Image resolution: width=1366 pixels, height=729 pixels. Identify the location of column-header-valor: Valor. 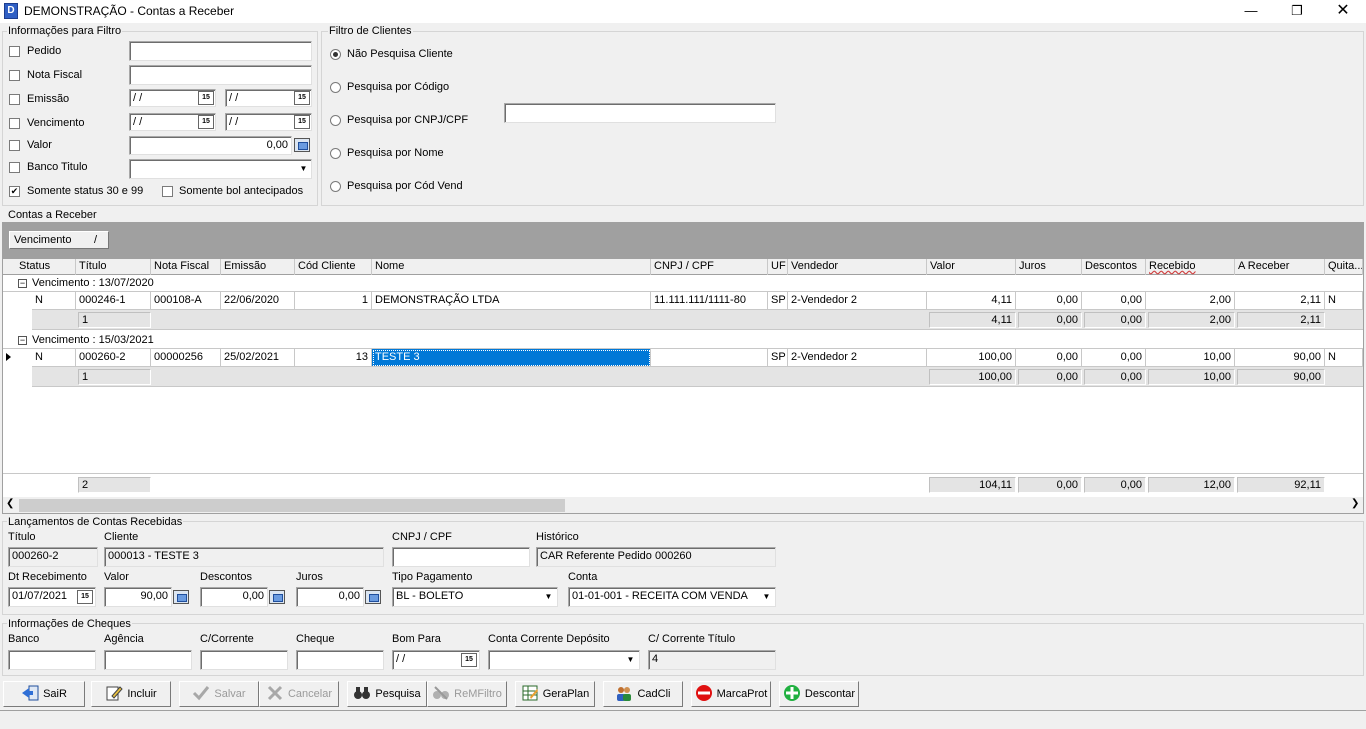
(971, 267).